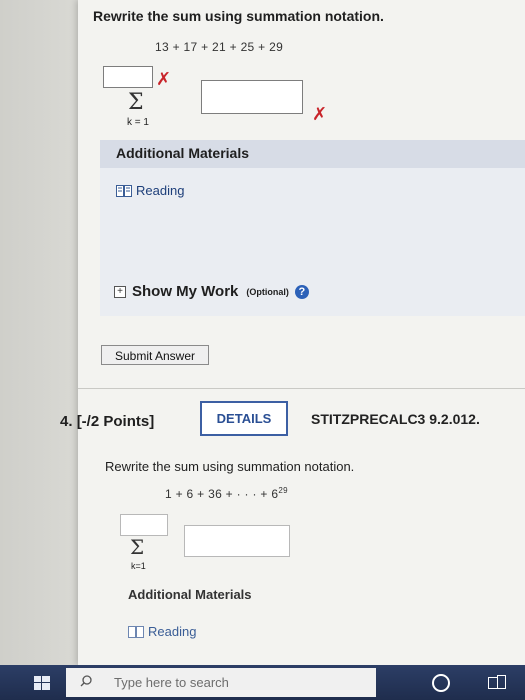 The width and height of the screenshot is (525, 700). I want to click on cortana-icon, so click(441, 683).